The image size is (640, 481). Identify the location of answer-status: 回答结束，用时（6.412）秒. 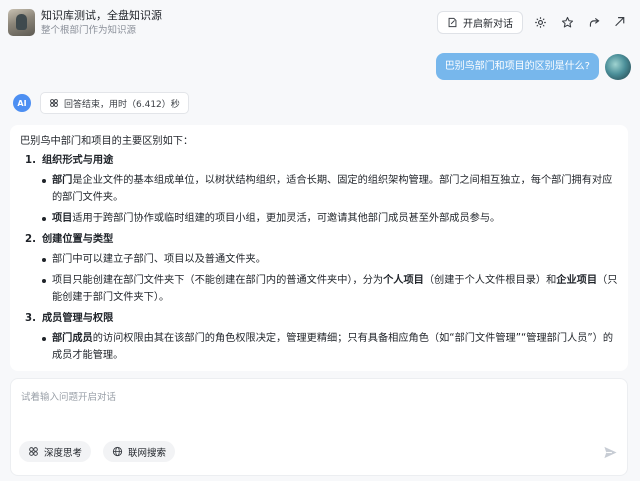
(114, 103).